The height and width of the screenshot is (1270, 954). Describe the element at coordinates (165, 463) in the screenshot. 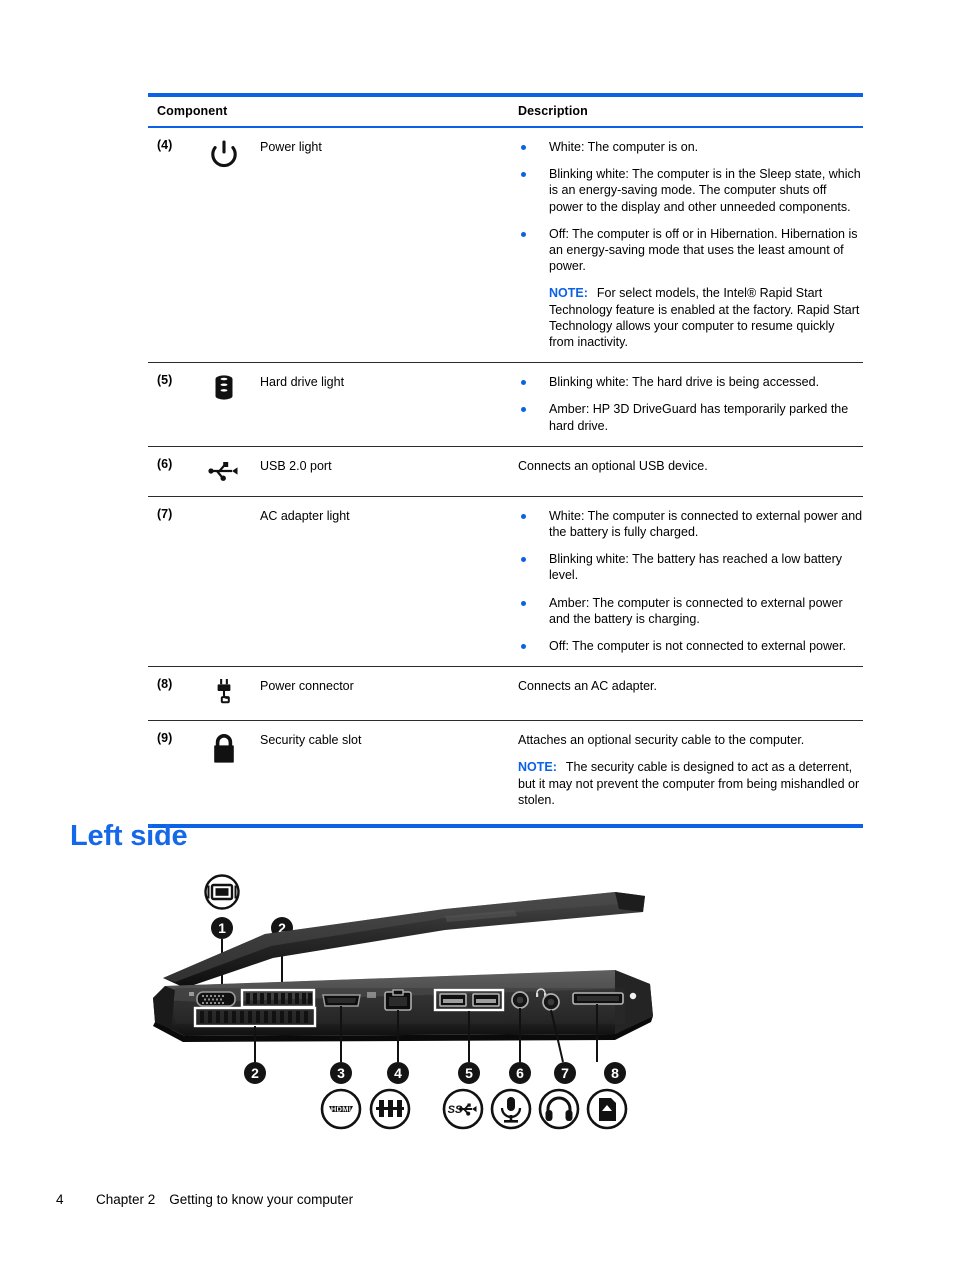

I see `row-callout-number: (6)` at that location.